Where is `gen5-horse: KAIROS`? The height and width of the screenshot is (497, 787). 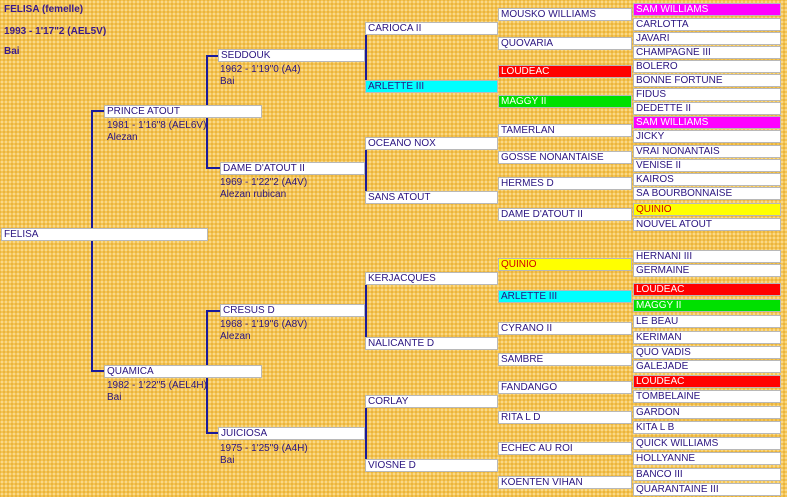 gen5-horse: KAIROS is located at coordinates (707, 179).